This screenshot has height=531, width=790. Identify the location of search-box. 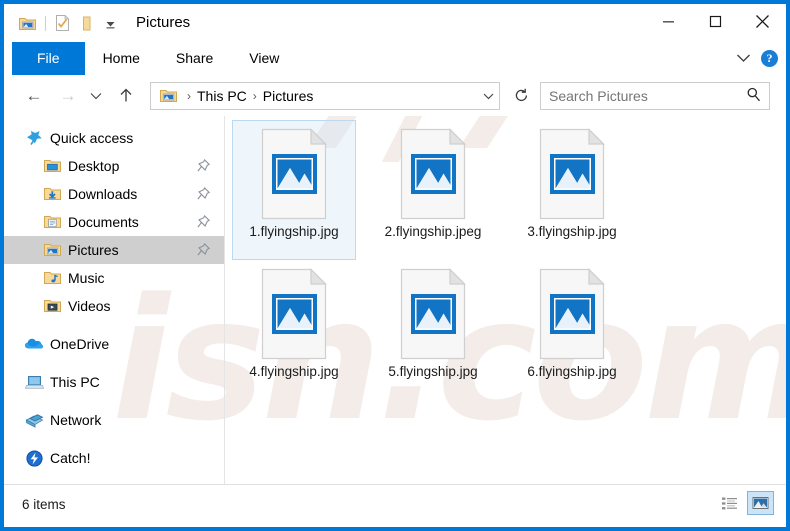
(655, 95).